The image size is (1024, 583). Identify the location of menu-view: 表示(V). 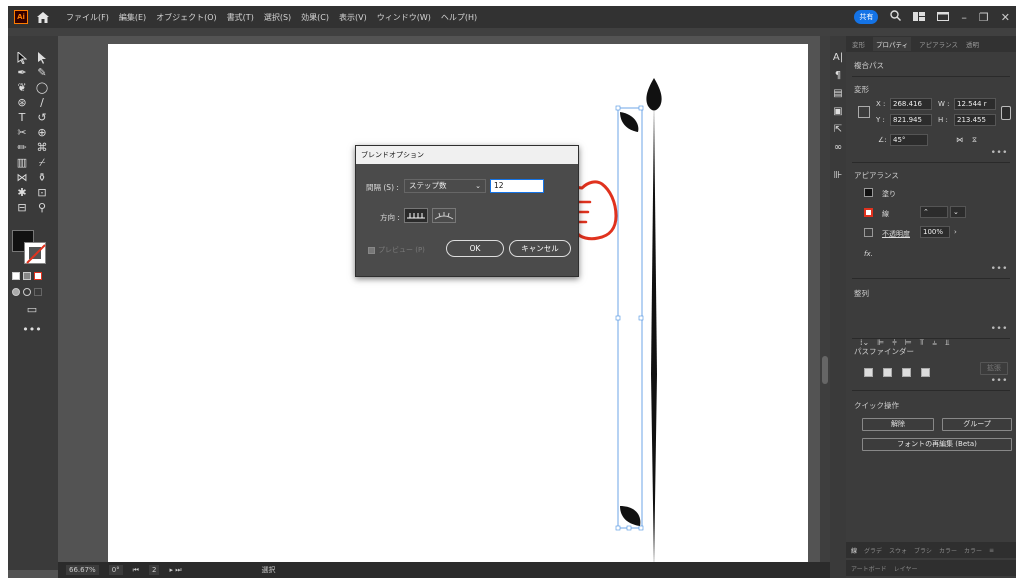
(353, 17).